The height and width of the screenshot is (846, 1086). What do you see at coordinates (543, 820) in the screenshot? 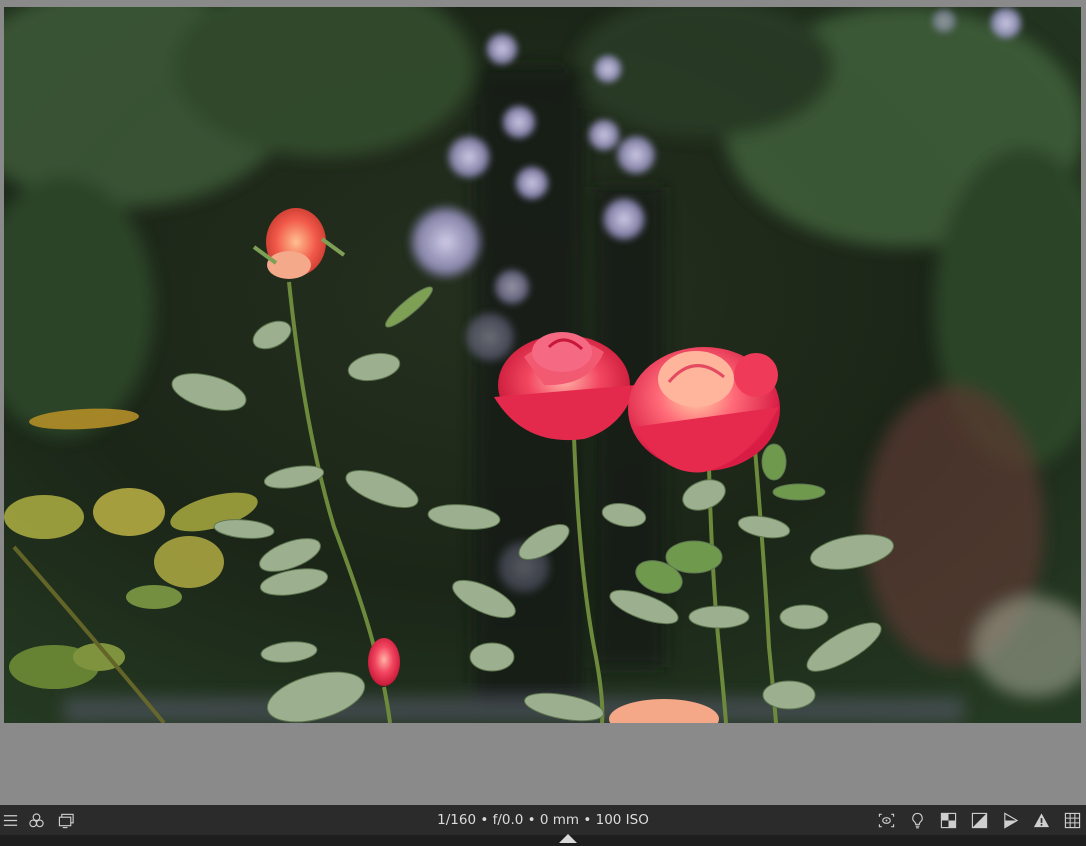
I see `bottom-toolbar: 1/160 • f/0.0 • 0 mm • 100 ISO` at bounding box center [543, 820].